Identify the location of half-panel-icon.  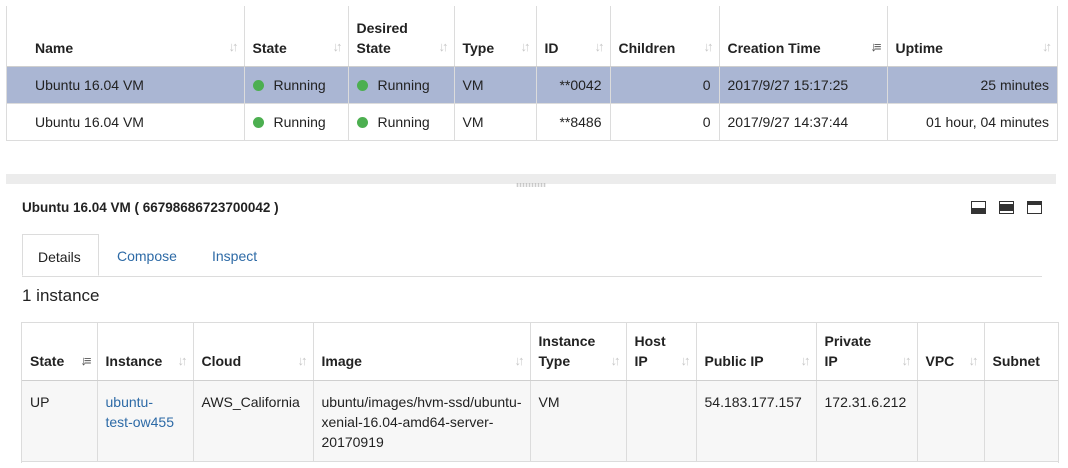
(1006, 207).